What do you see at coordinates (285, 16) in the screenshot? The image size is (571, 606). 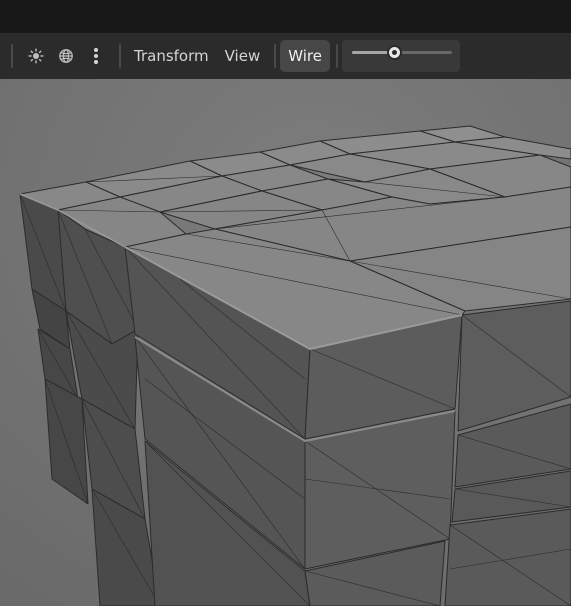 I see `title-bar` at bounding box center [285, 16].